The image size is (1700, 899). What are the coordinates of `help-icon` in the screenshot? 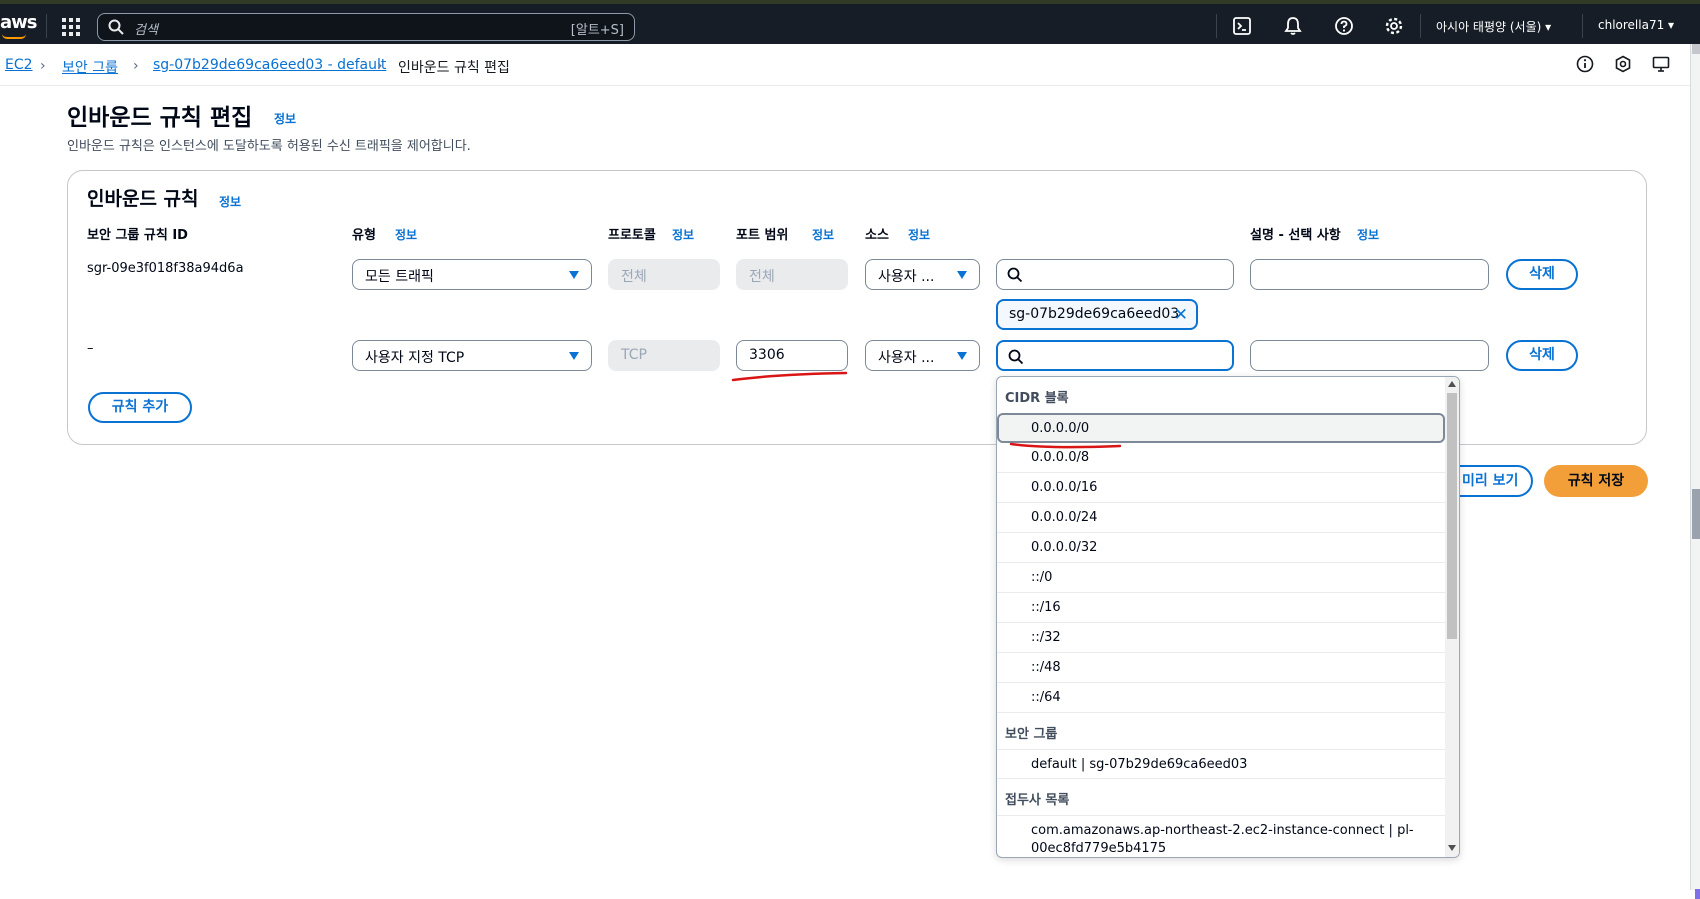 It's located at (1344, 26).